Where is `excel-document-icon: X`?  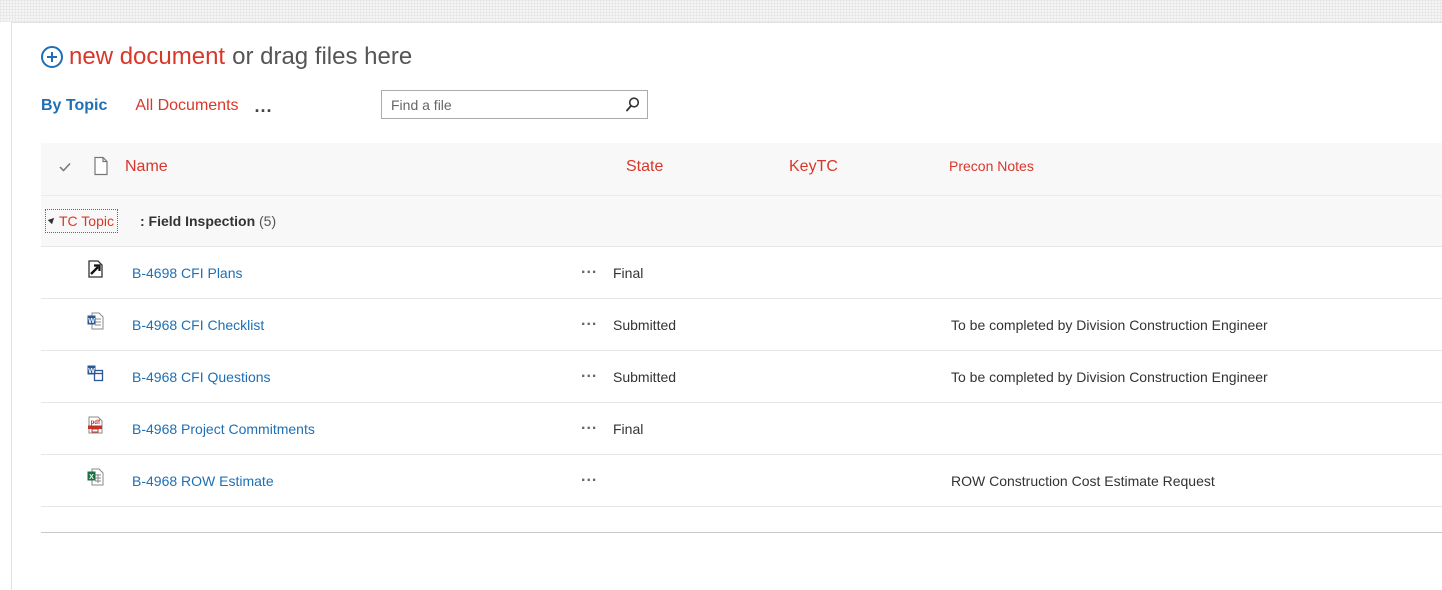 excel-document-icon: X is located at coordinates (95, 477).